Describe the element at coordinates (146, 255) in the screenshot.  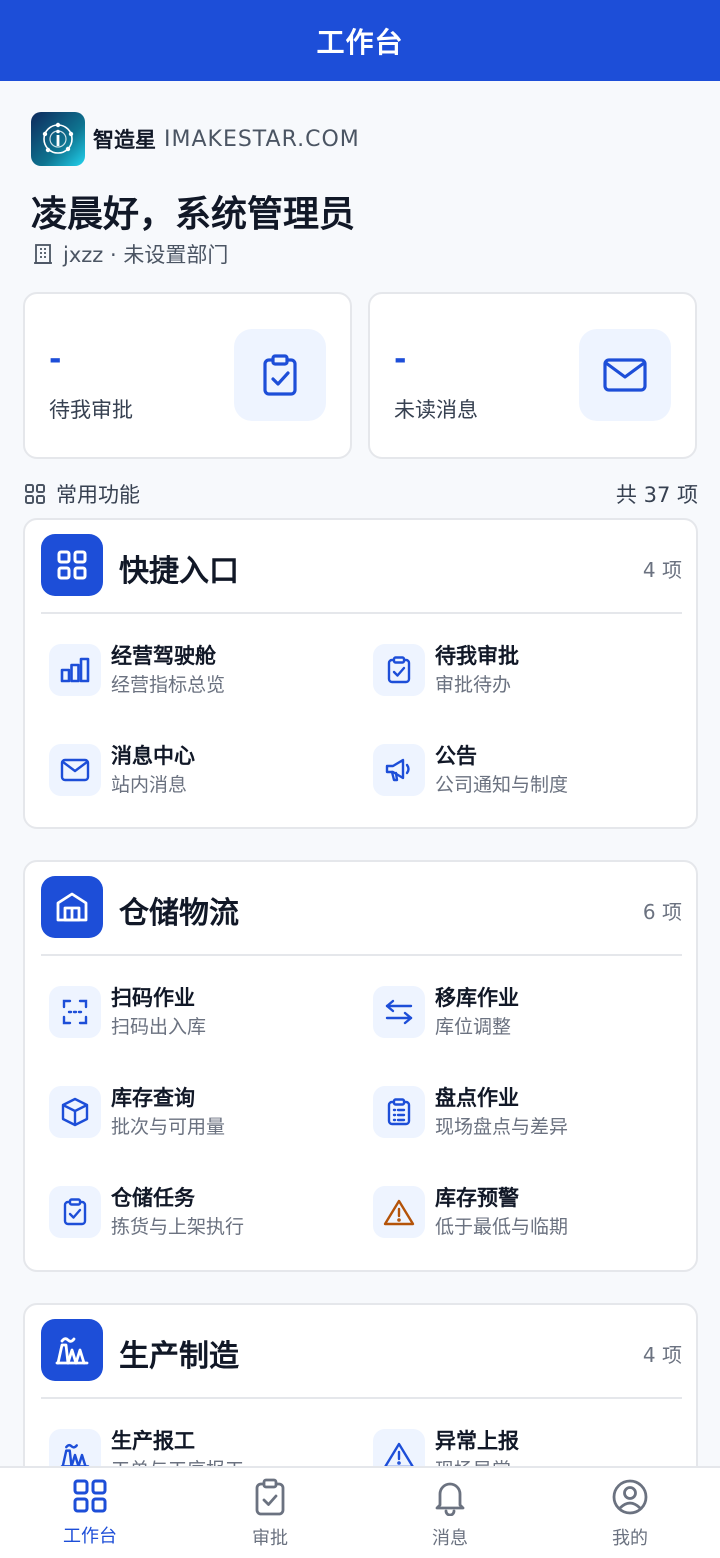
I see `org-text: jxzz · 未设置部门` at that location.